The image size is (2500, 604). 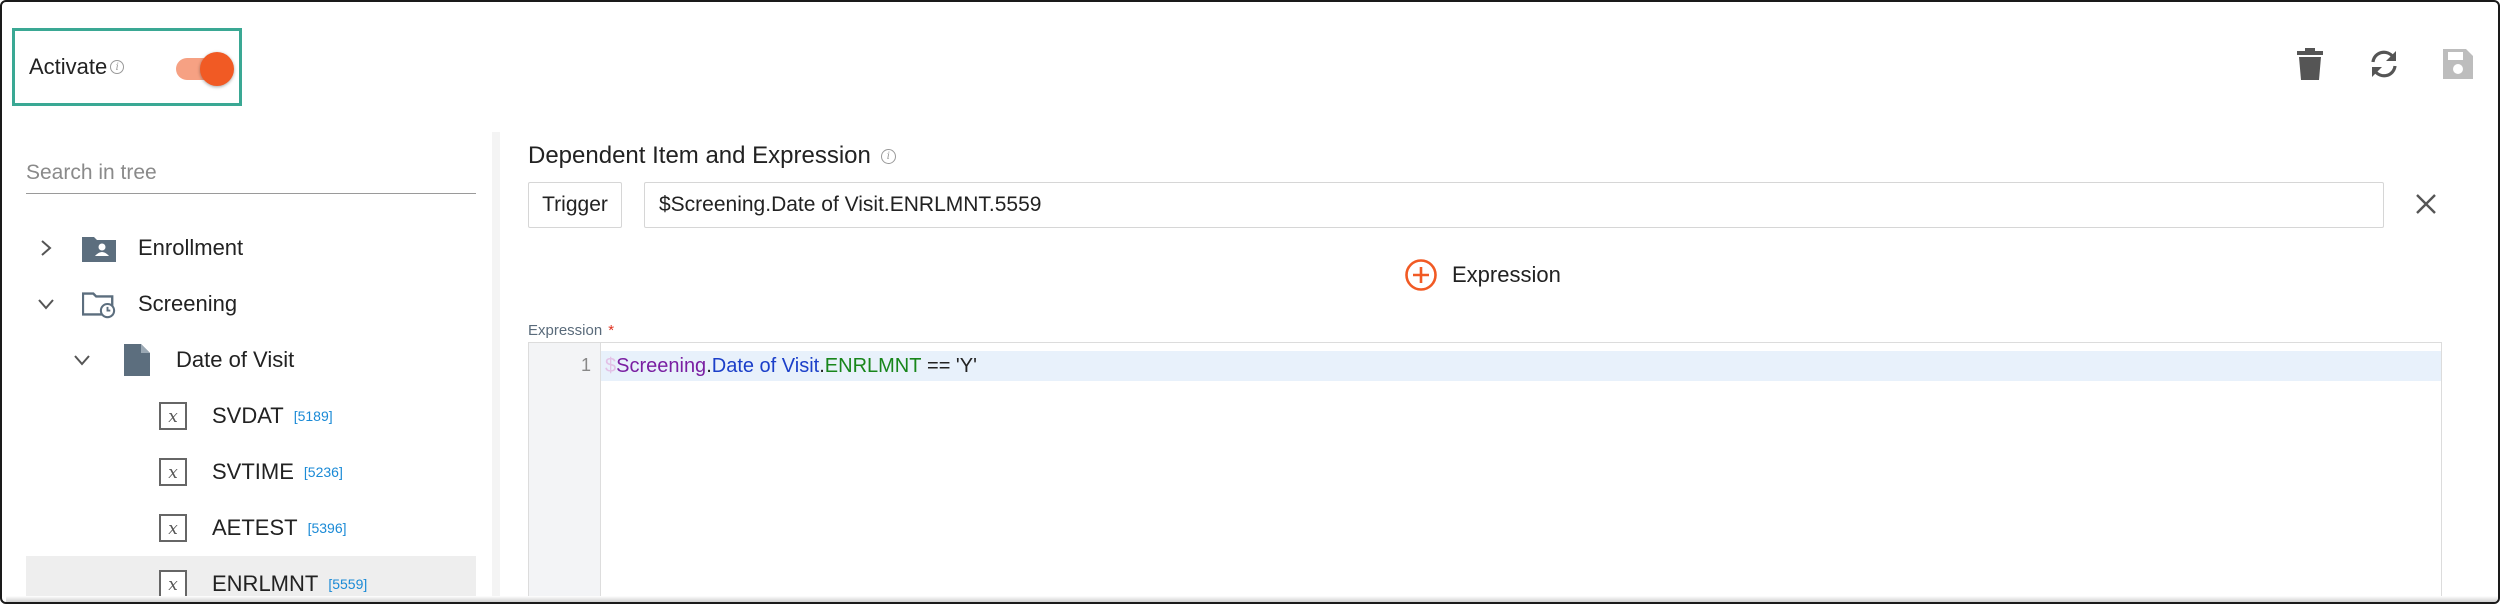 What do you see at coordinates (290, 583) in the screenshot?
I see `tree-node-label: ENRLMNT [5559]` at bounding box center [290, 583].